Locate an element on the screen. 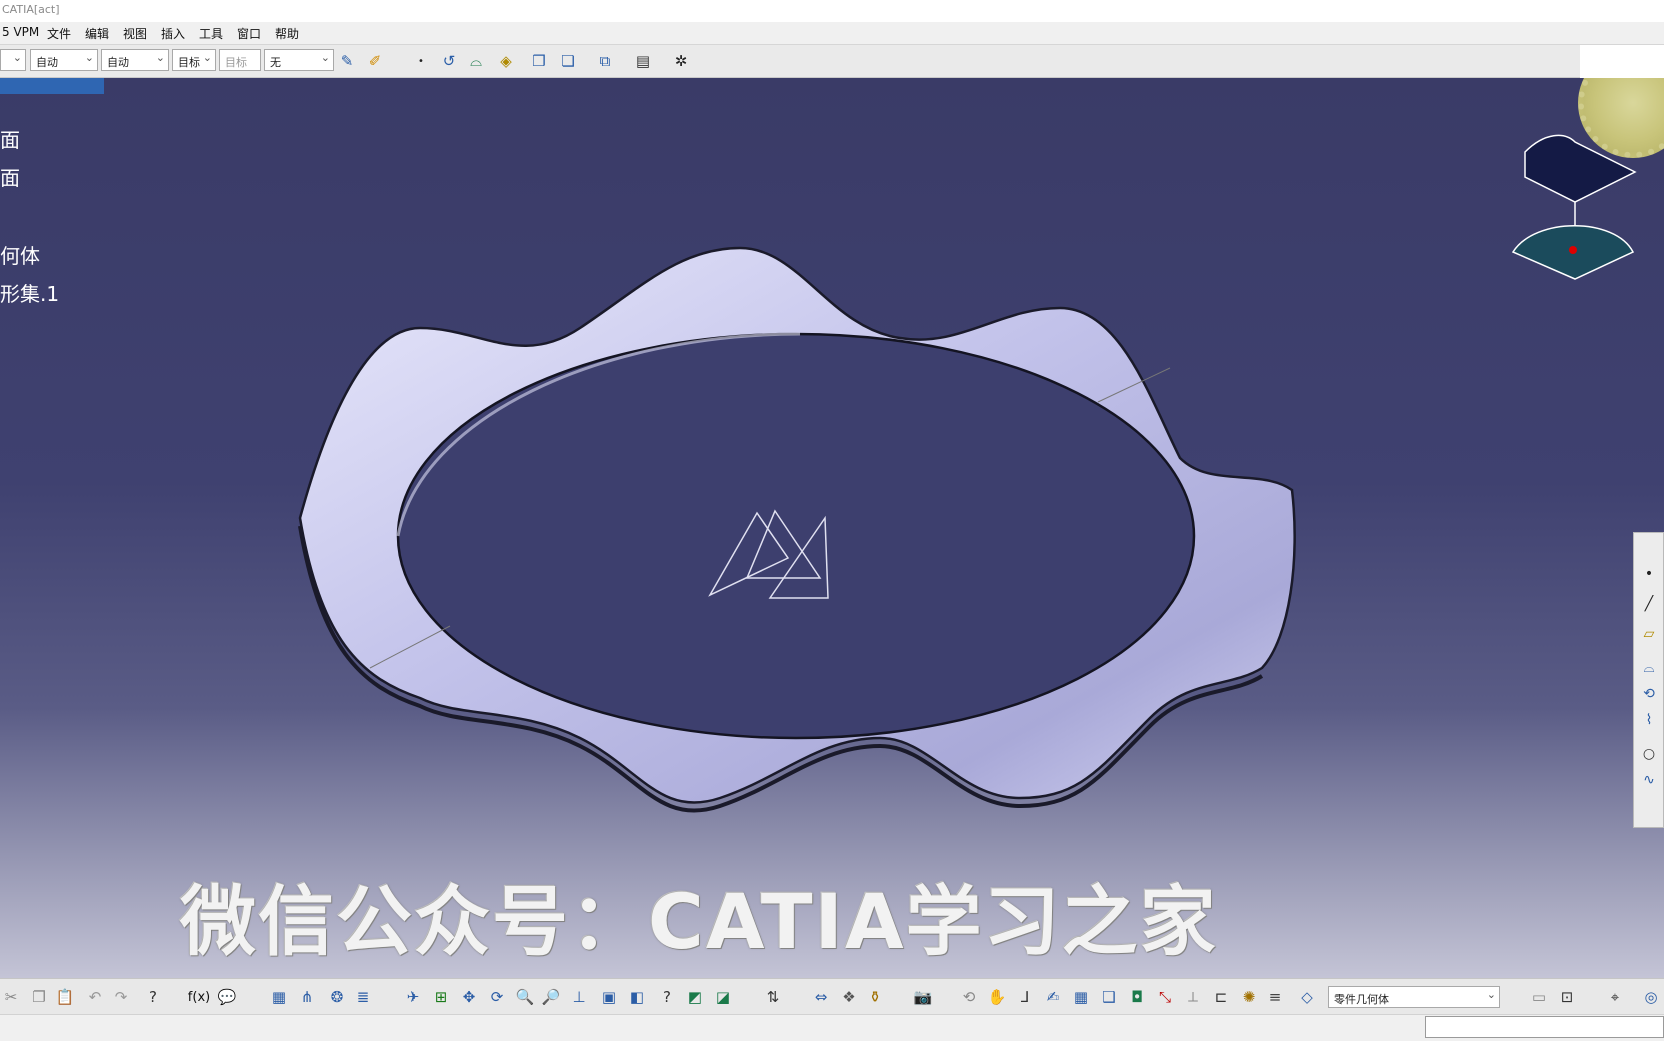 This screenshot has height=1041, width=1664. catalog-icon: ❂ is located at coordinates (337, 997).